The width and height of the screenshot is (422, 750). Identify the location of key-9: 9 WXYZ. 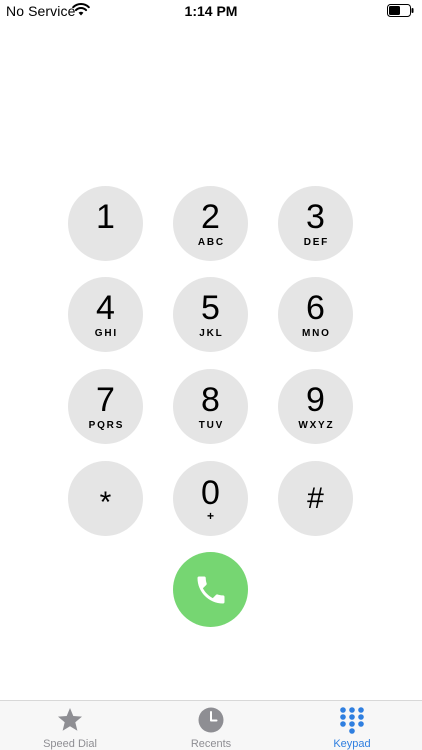
(315, 406).